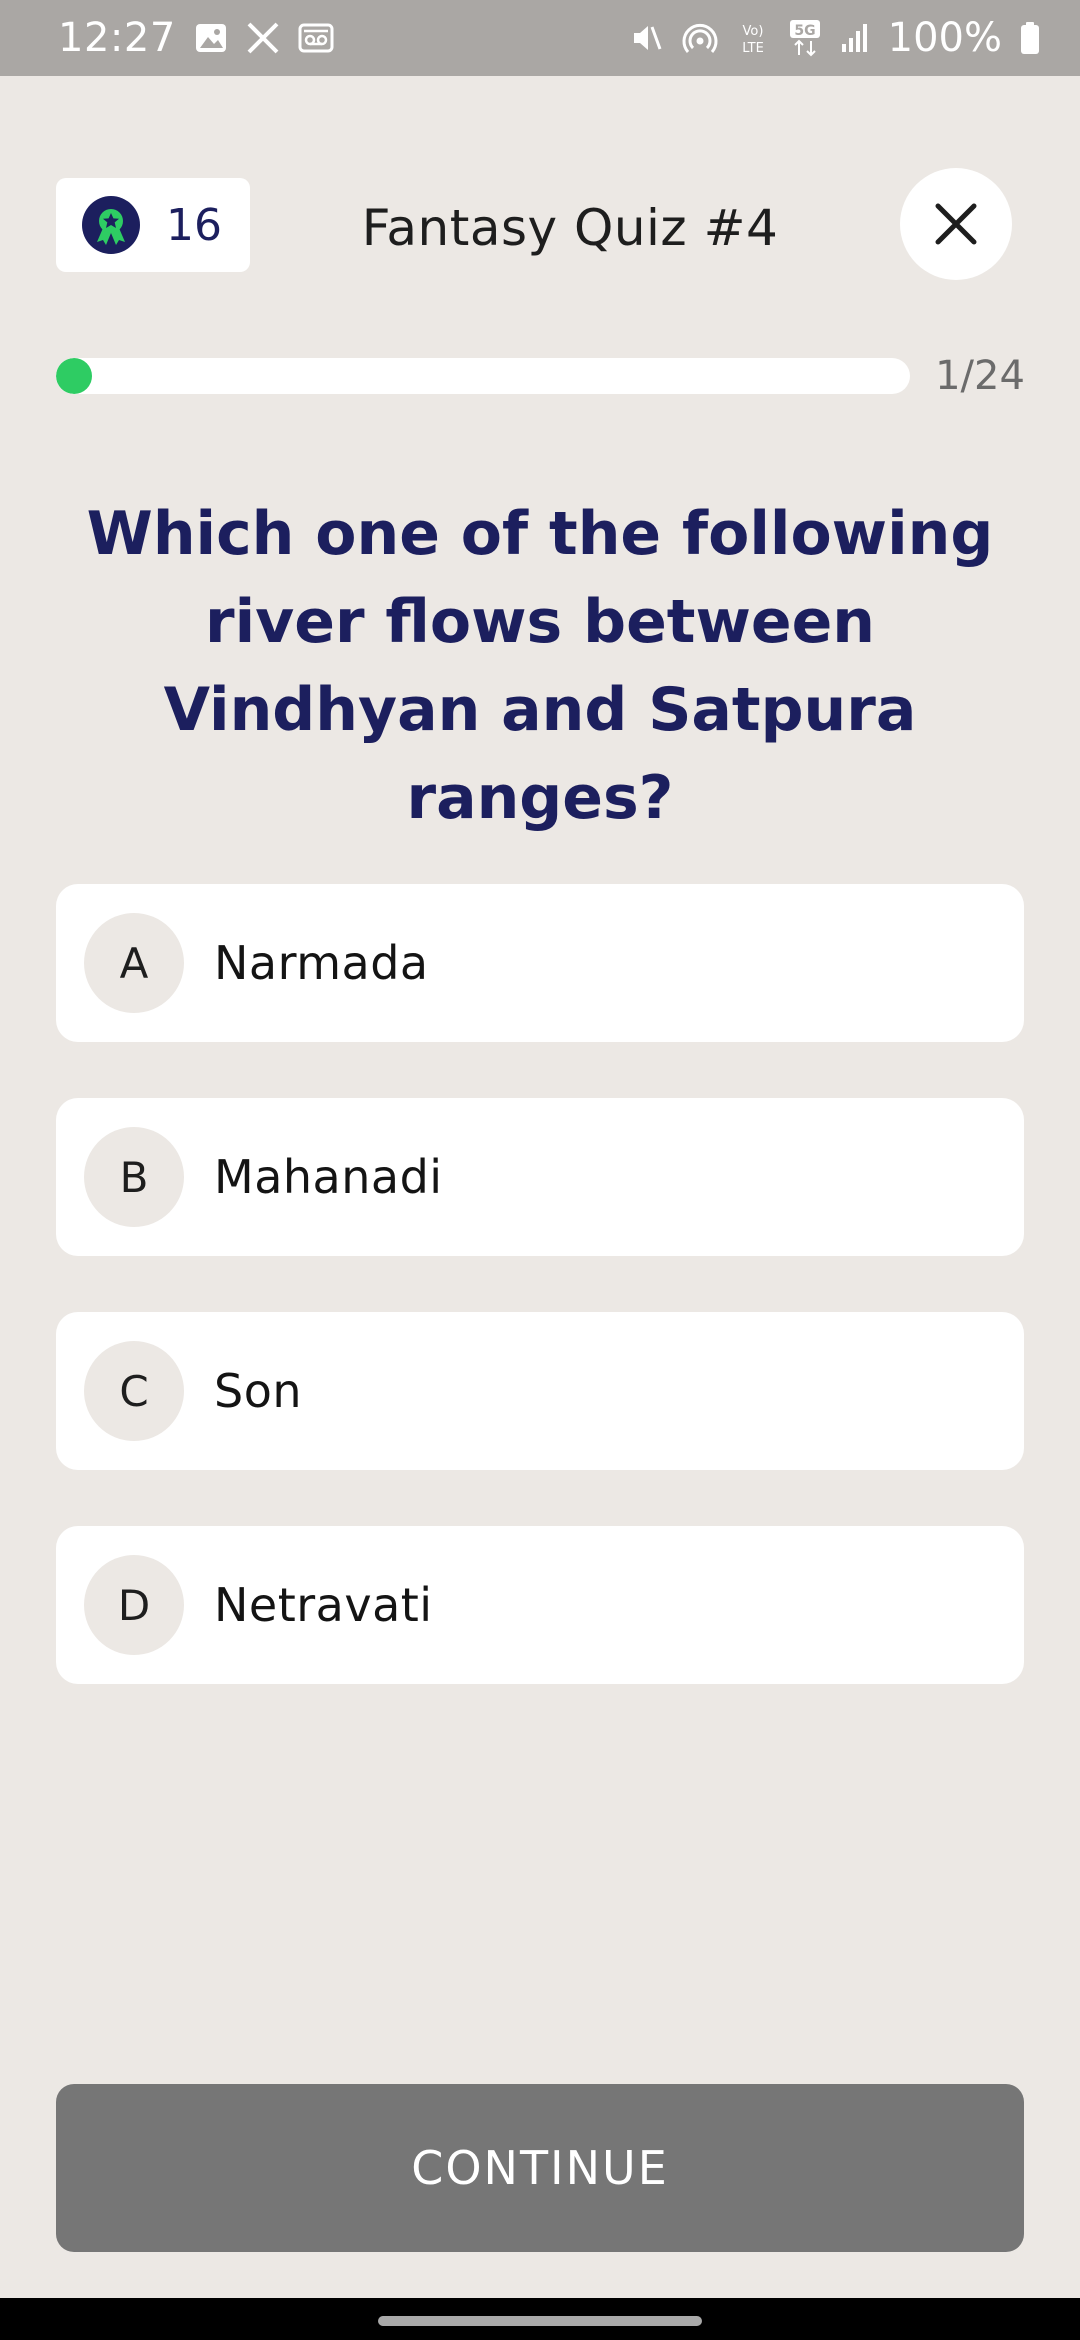  I want to click on signal-icon, so click(855, 38).